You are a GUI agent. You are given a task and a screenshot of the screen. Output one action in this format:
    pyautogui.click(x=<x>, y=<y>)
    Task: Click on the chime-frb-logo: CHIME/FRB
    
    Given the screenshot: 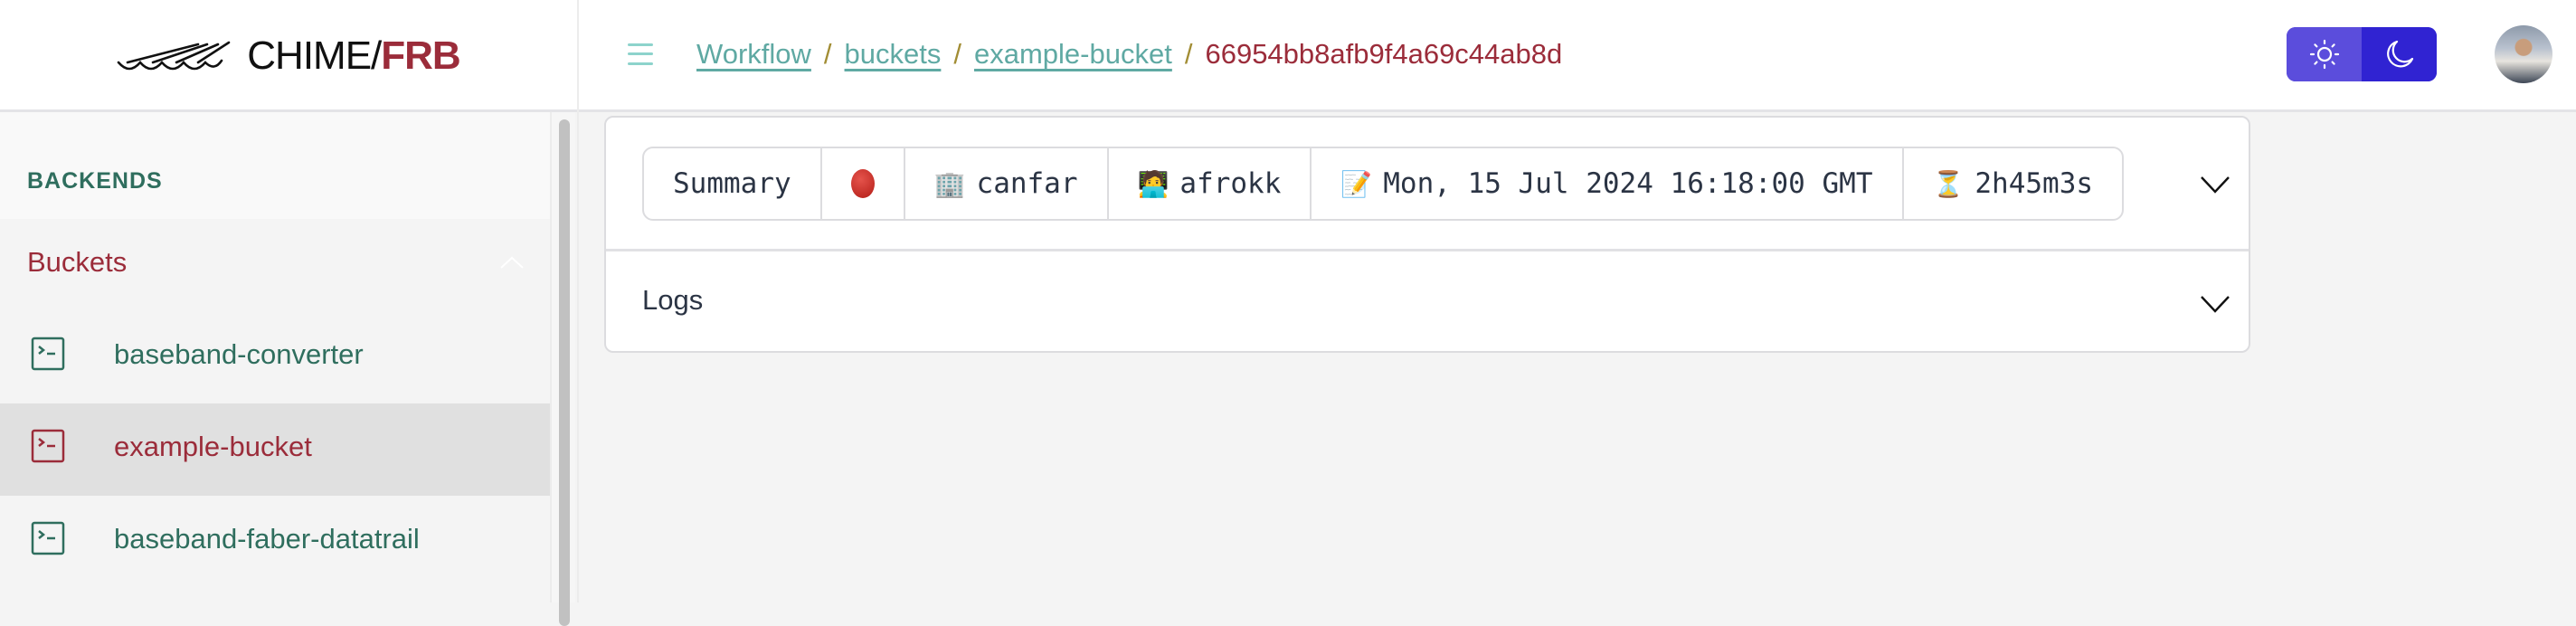 What is the action you would take?
    pyautogui.click(x=289, y=56)
    